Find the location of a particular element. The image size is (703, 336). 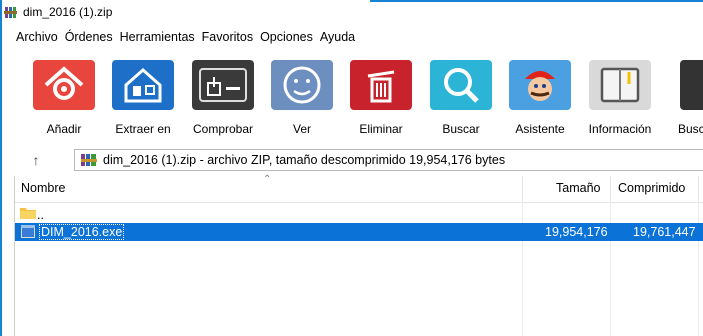

test-label: Comprobar is located at coordinates (223, 129).